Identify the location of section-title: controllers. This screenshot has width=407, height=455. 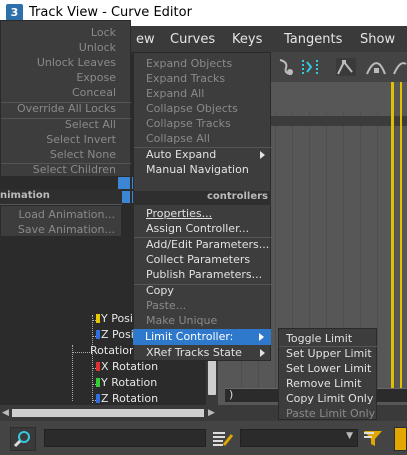
(237, 196).